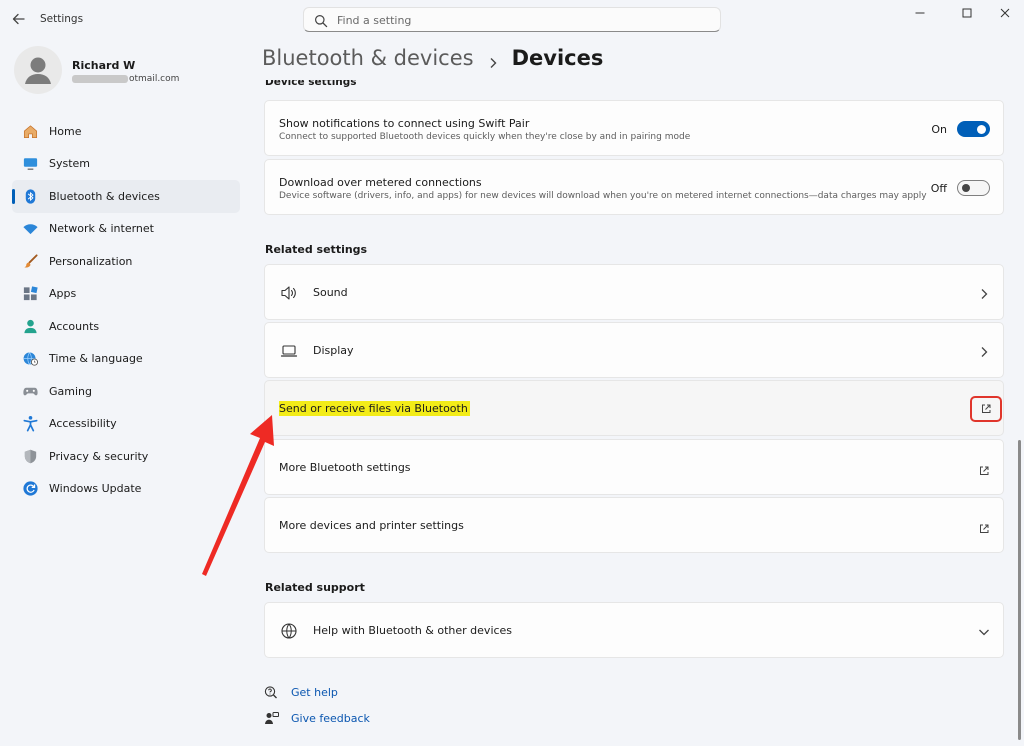 Image resolution: width=1024 pixels, height=746 pixels. I want to click on avatar, so click(38, 70).